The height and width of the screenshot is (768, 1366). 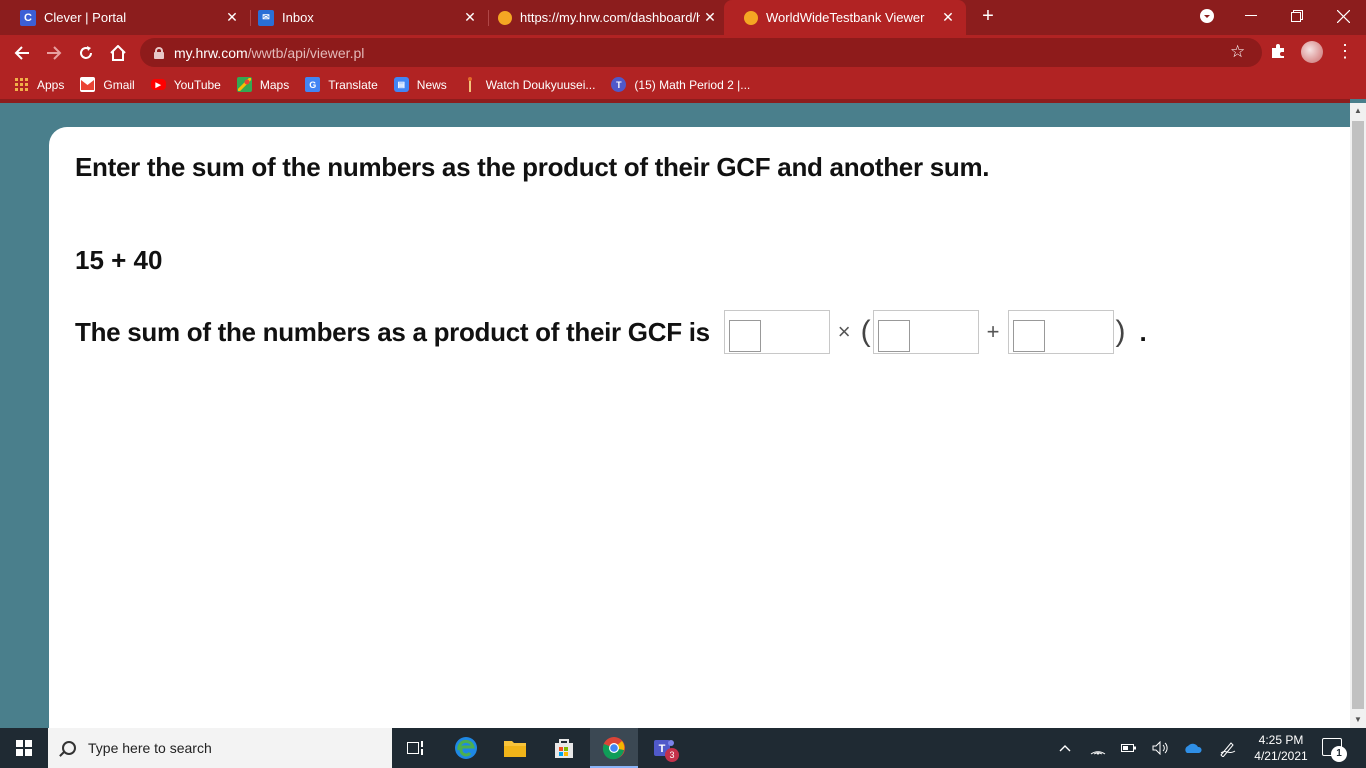 What do you see at coordinates (353, 84) in the screenshot?
I see `bookmark-label: Translate` at bounding box center [353, 84].